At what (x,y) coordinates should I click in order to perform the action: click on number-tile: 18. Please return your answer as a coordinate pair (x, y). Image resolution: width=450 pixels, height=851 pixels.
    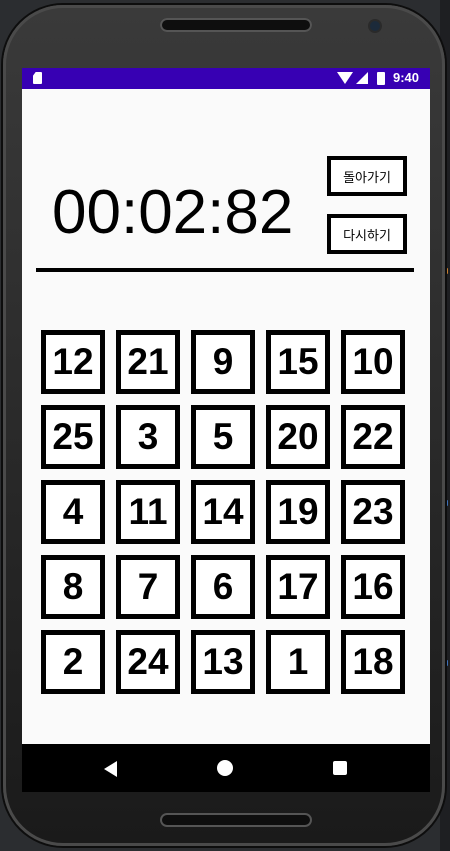
    Looking at the image, I should click on (373, 662).